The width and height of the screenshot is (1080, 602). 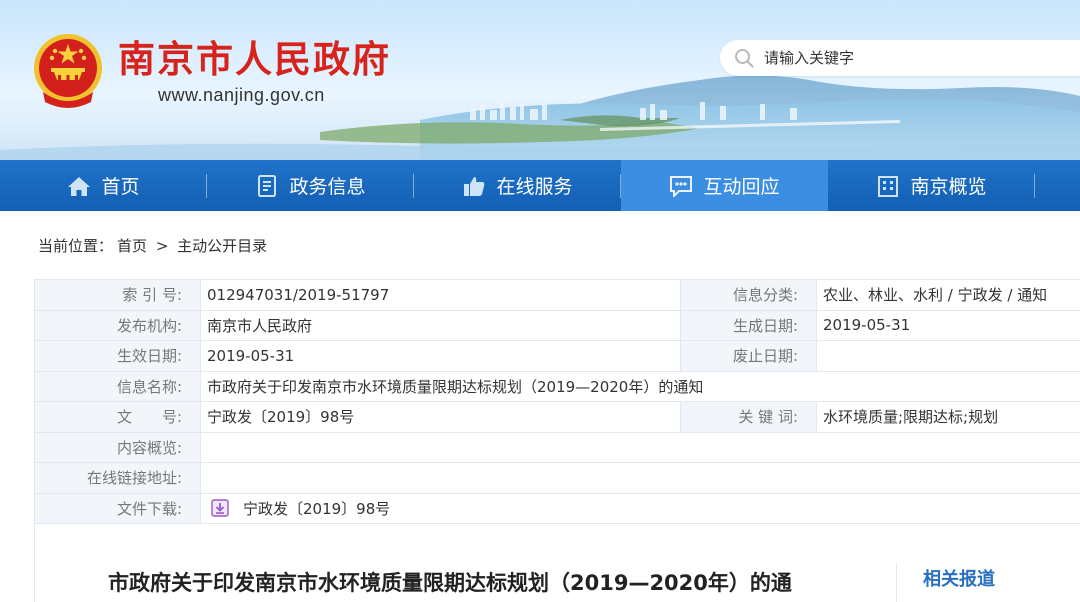 I want to click on file-download-label: 文件下载:, so click(x=117, y=508).